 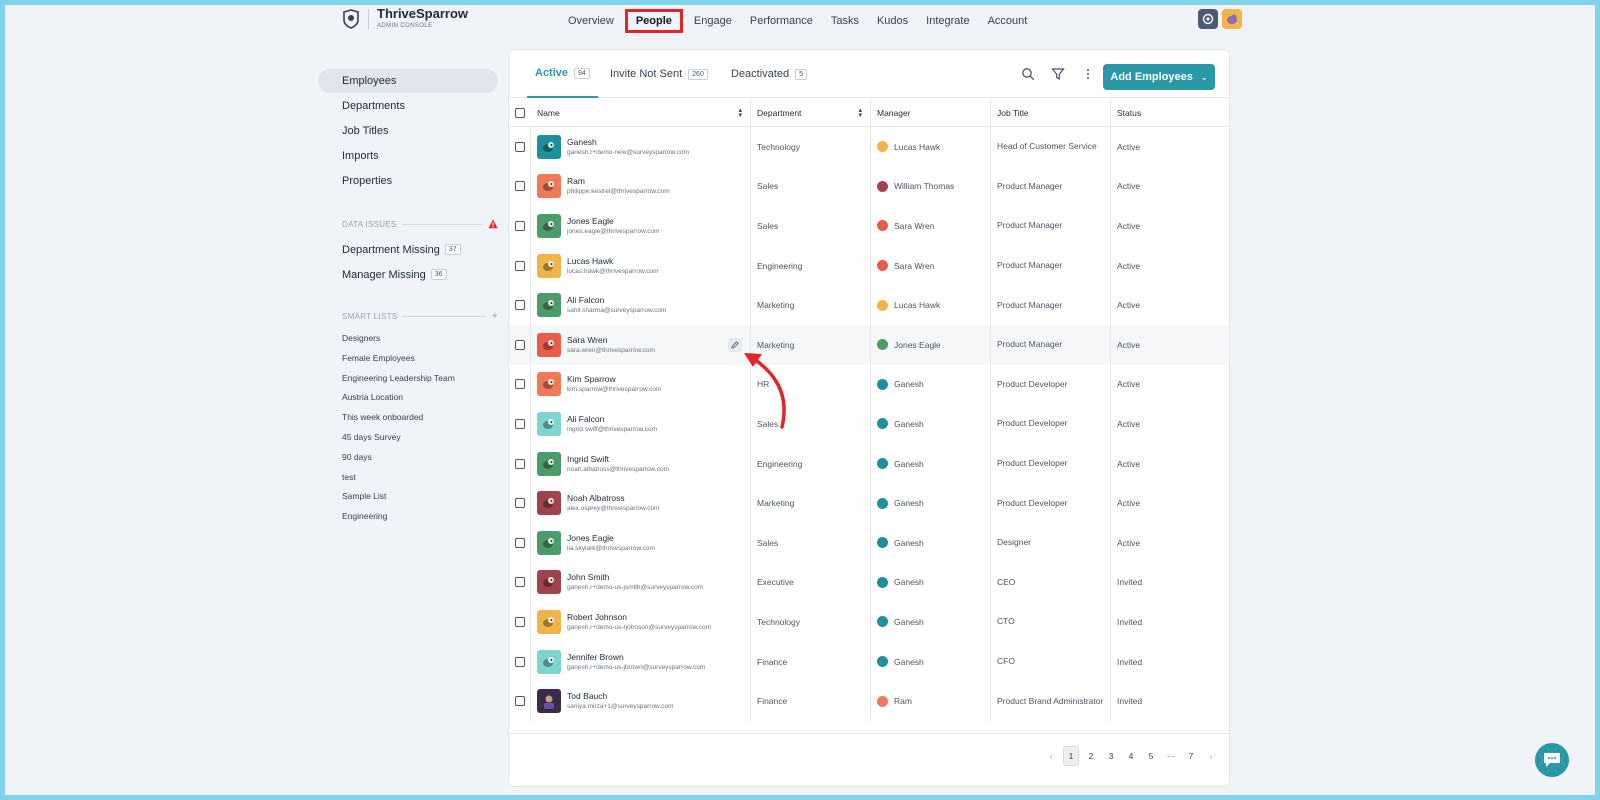 I want to click on search-icon, so click(x=1028, y=74).